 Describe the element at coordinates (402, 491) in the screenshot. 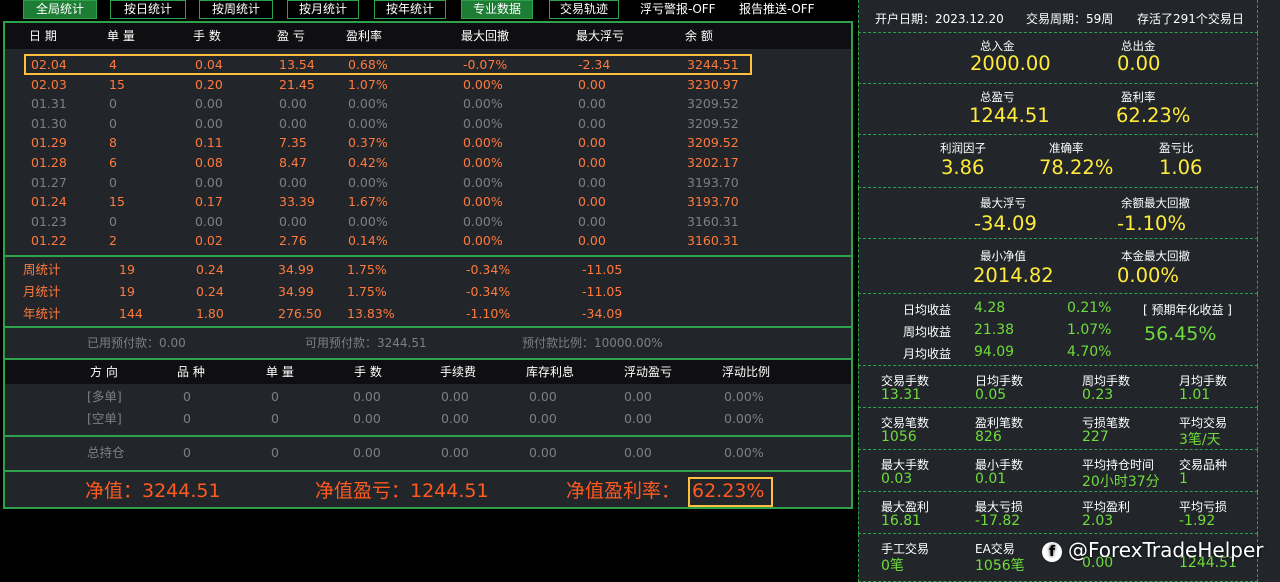

I see `net-pnl: 净值盈亏：1244.51` at that location.